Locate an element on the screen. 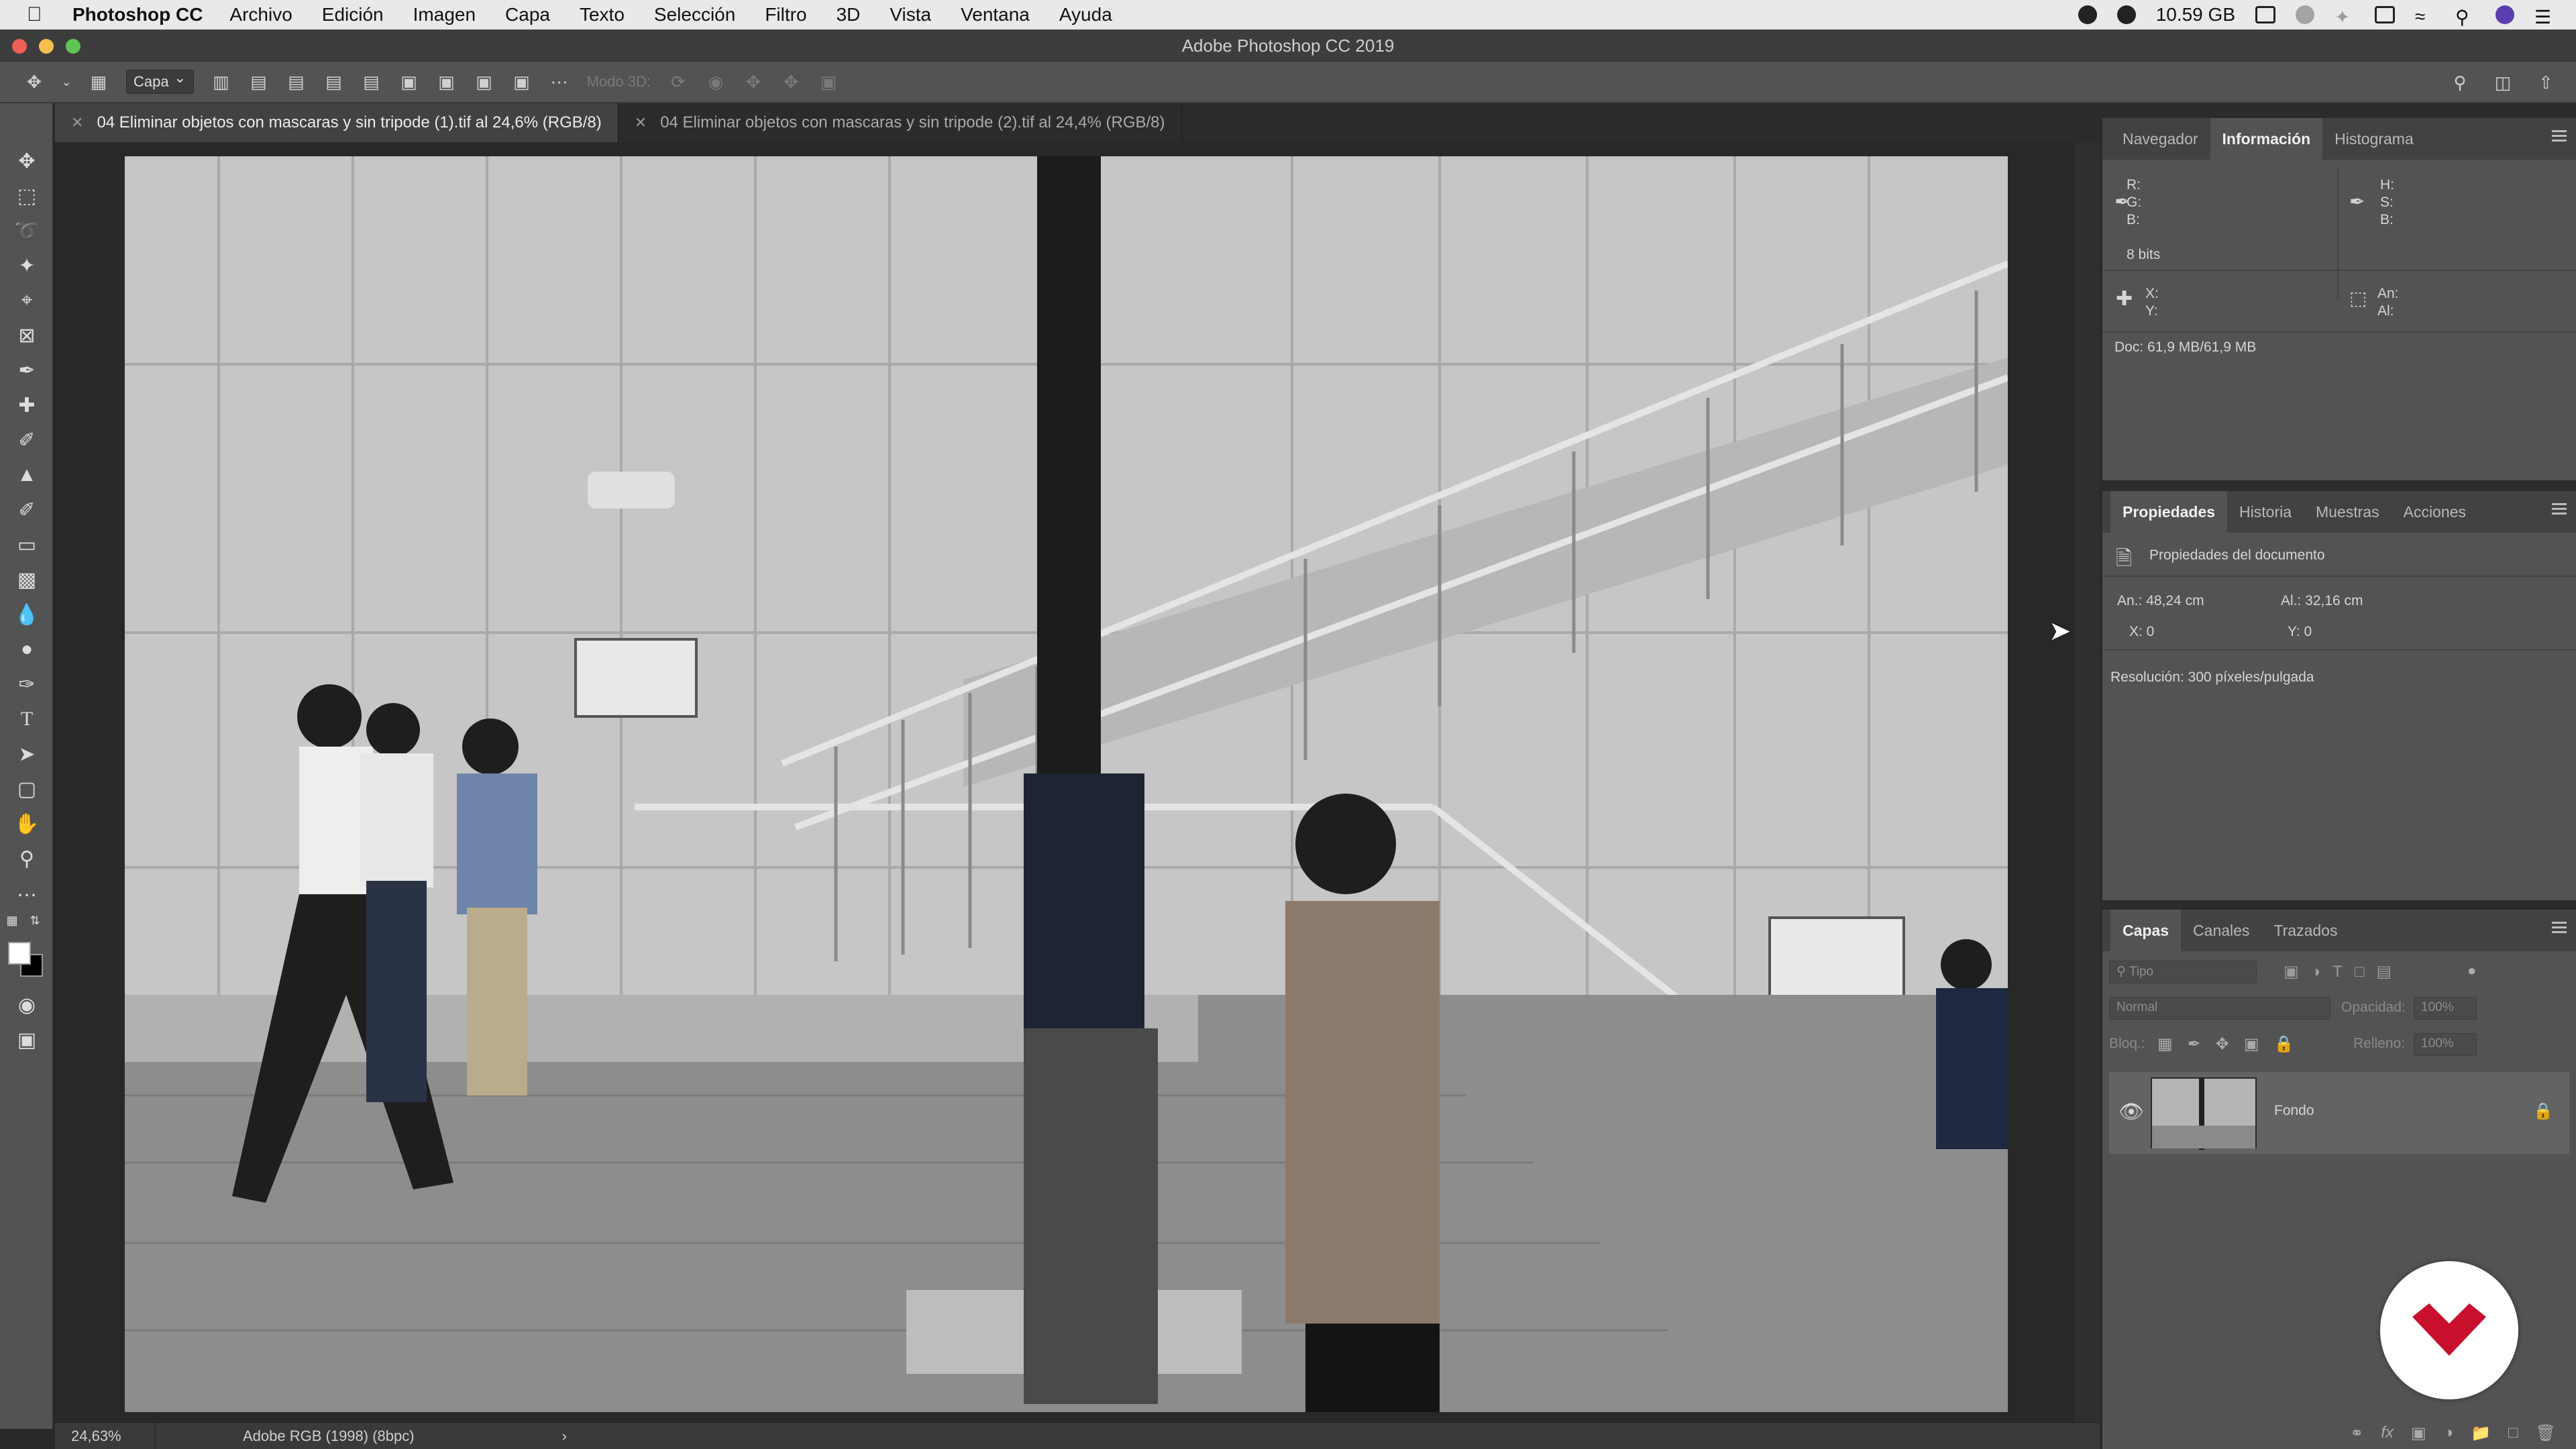 The height and width of the screenshot is (1449, 2576). magic-wand-tool: ✦ is located at coordinates (27, 265).